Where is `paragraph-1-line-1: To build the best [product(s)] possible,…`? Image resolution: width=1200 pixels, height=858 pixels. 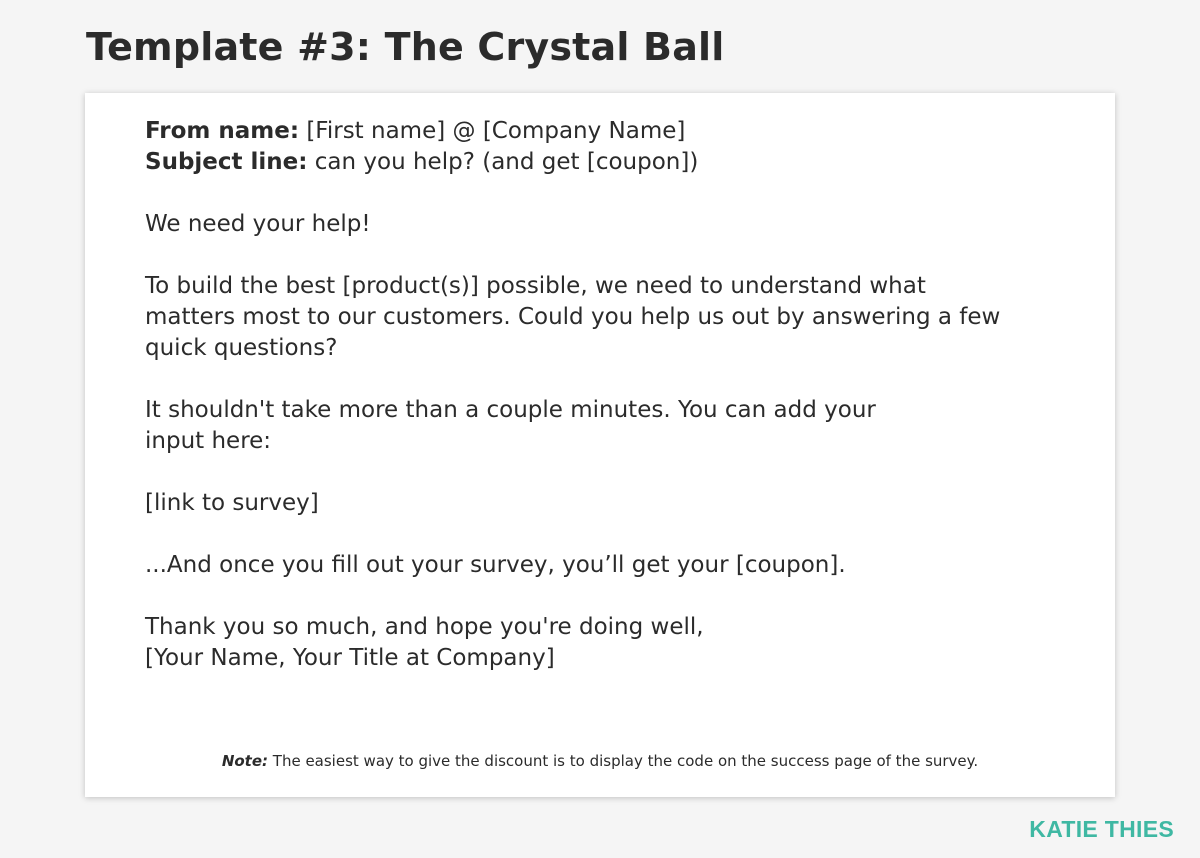 paragraph-1-line-1: To build the best [product(s)] possible,… is located at coordinates (535, 286).